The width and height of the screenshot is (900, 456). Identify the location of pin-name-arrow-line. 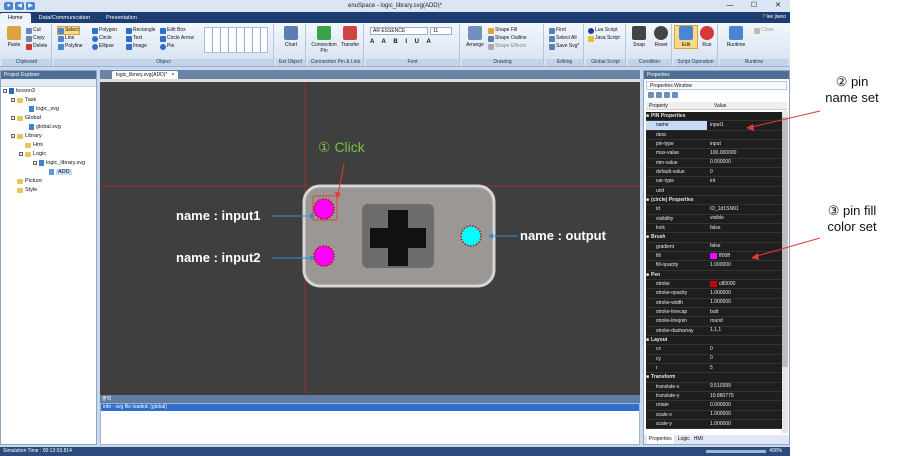
(786, 119).